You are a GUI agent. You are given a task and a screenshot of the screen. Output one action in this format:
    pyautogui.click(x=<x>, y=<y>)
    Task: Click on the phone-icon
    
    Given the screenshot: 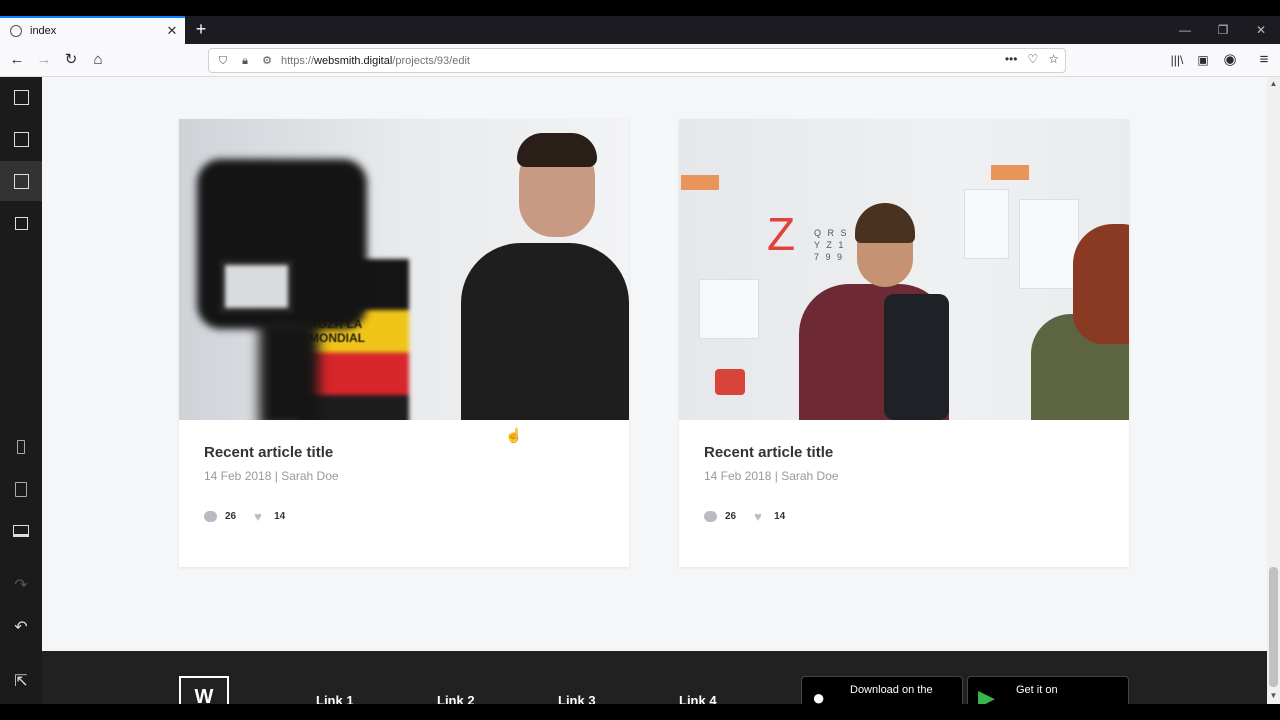 What is the action you would take?
    pyautogui.click(x=21, y=447)
    